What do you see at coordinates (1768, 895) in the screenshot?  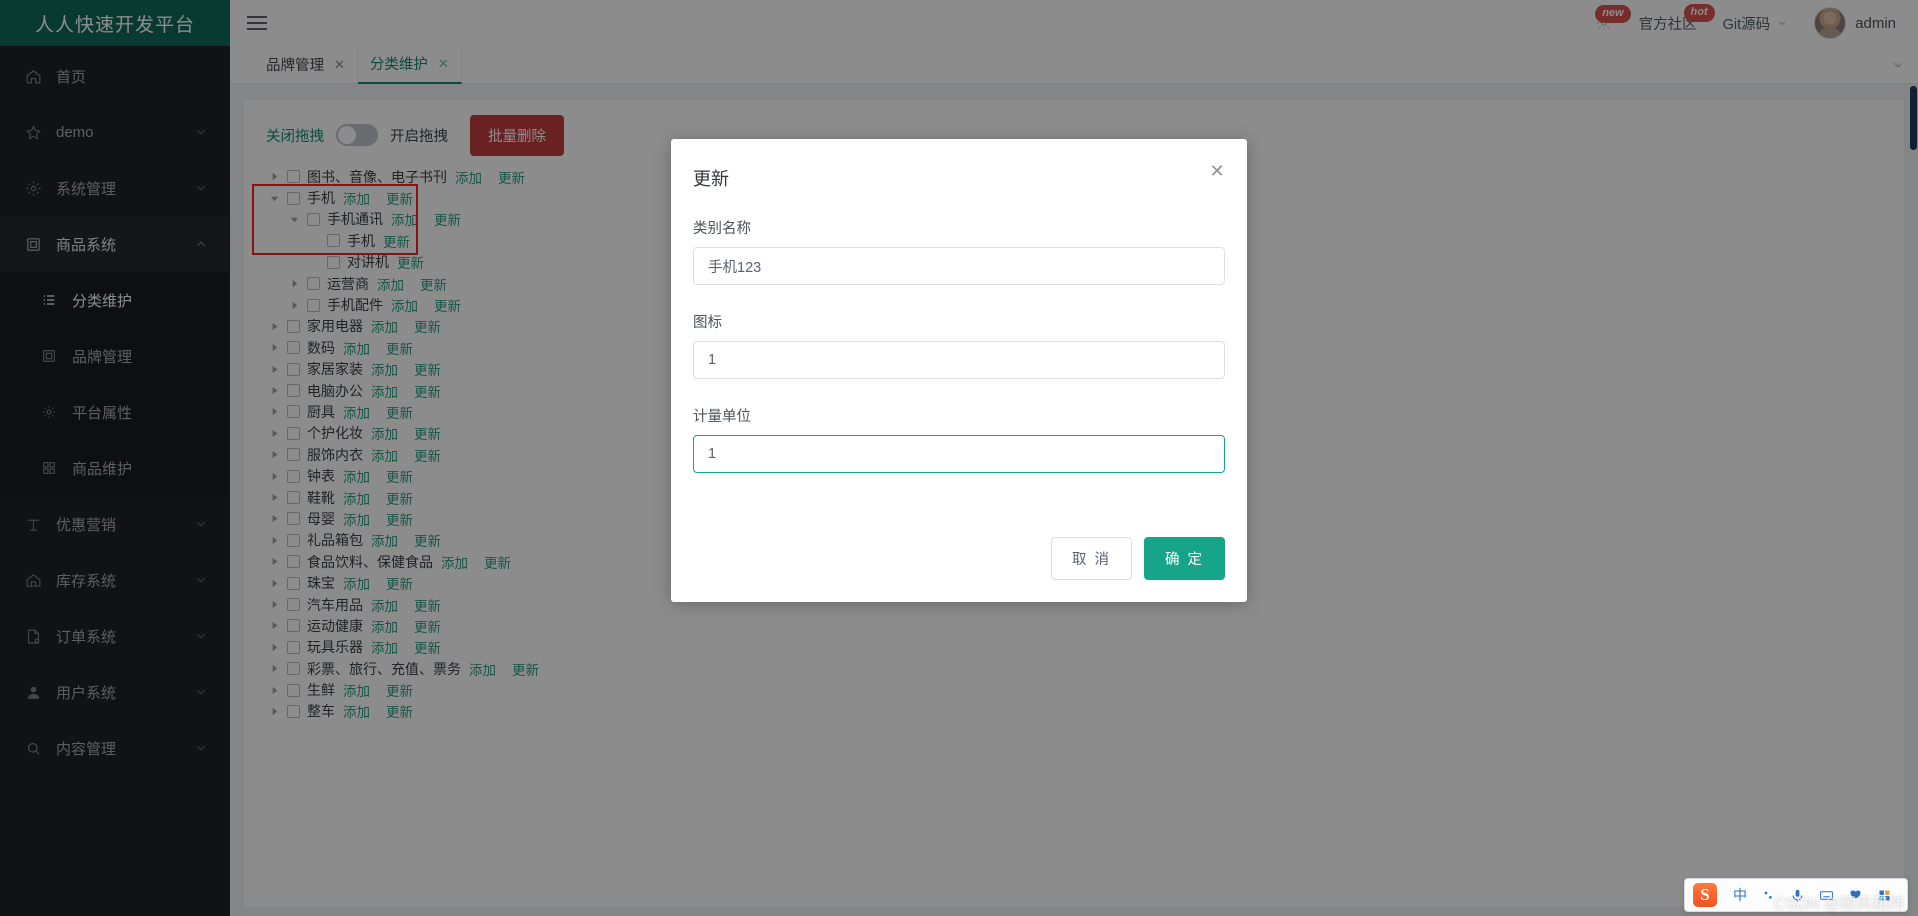 I see `punctuation-icon` at bounding box center [1768, 895].